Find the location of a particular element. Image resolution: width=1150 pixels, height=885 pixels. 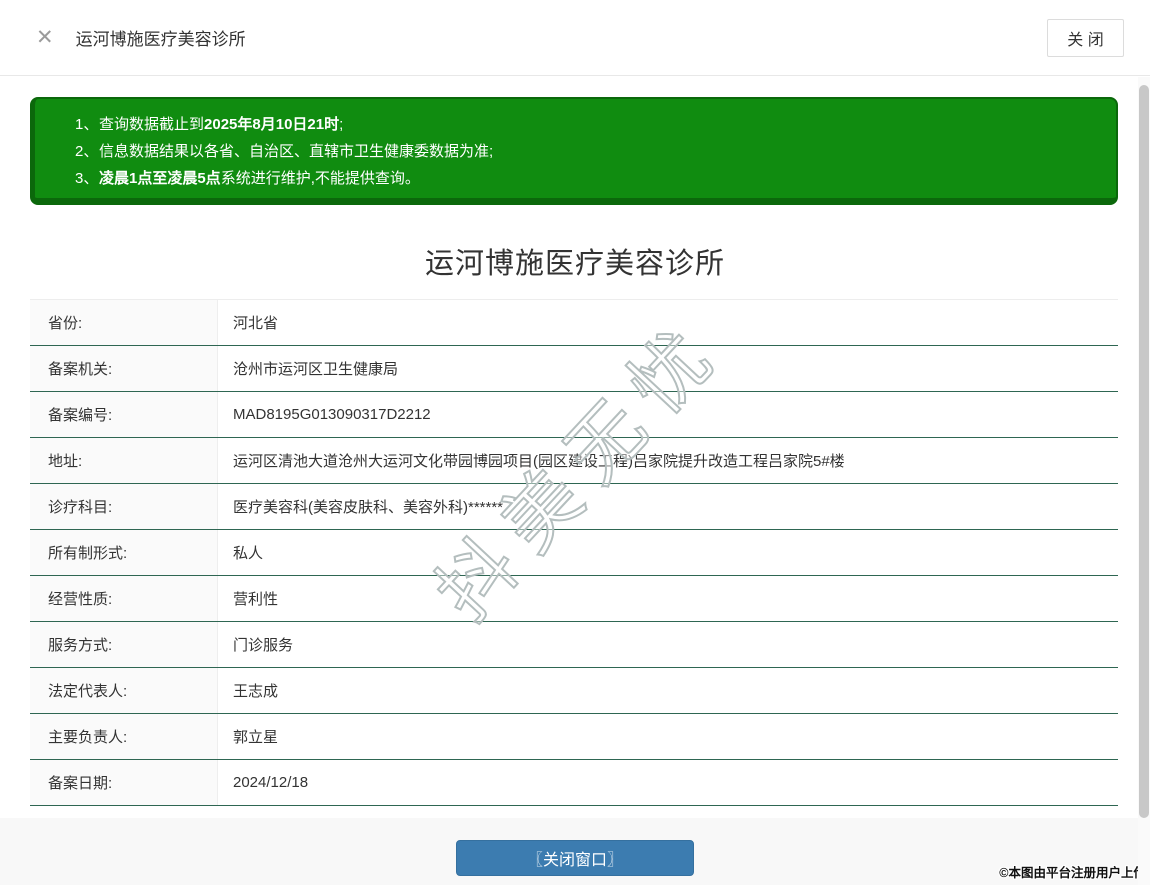

notice-line: 1、查询数据截止到2025年8月10日21时; is located at coordinates (585, 124).